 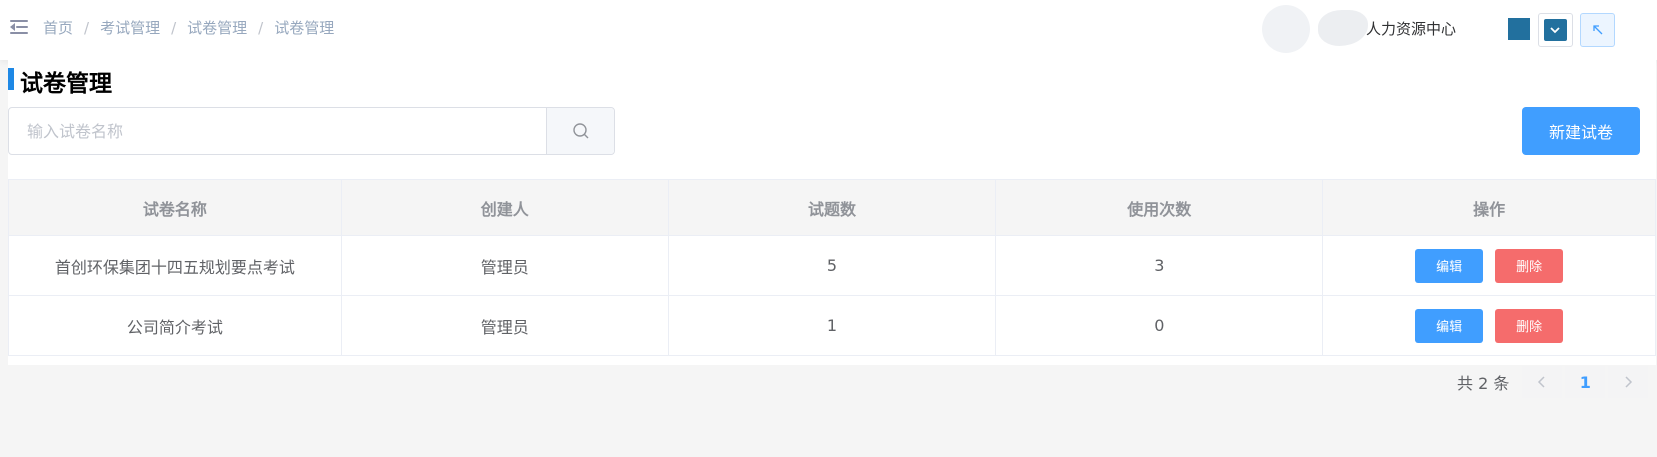 I want to click on table-row: 公司简介考试 管理员 1 0 编辑 删除, so click(x=832, y=326).